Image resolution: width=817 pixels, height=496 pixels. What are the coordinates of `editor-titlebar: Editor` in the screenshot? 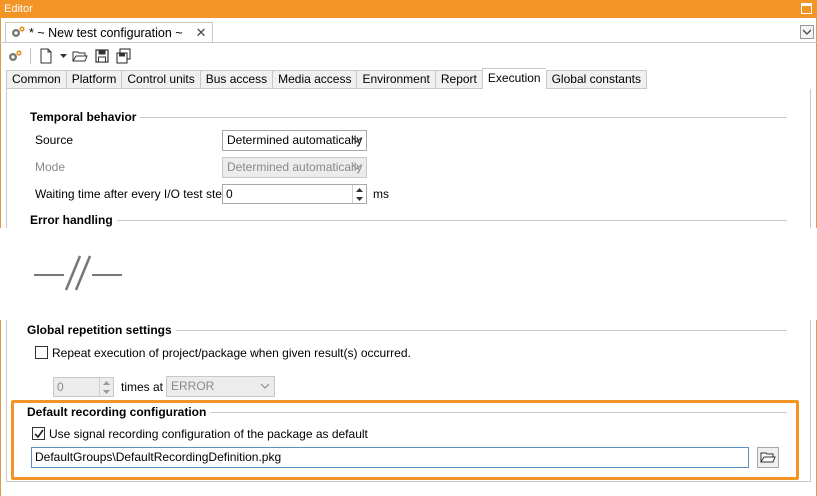 It's located at (408, 9).